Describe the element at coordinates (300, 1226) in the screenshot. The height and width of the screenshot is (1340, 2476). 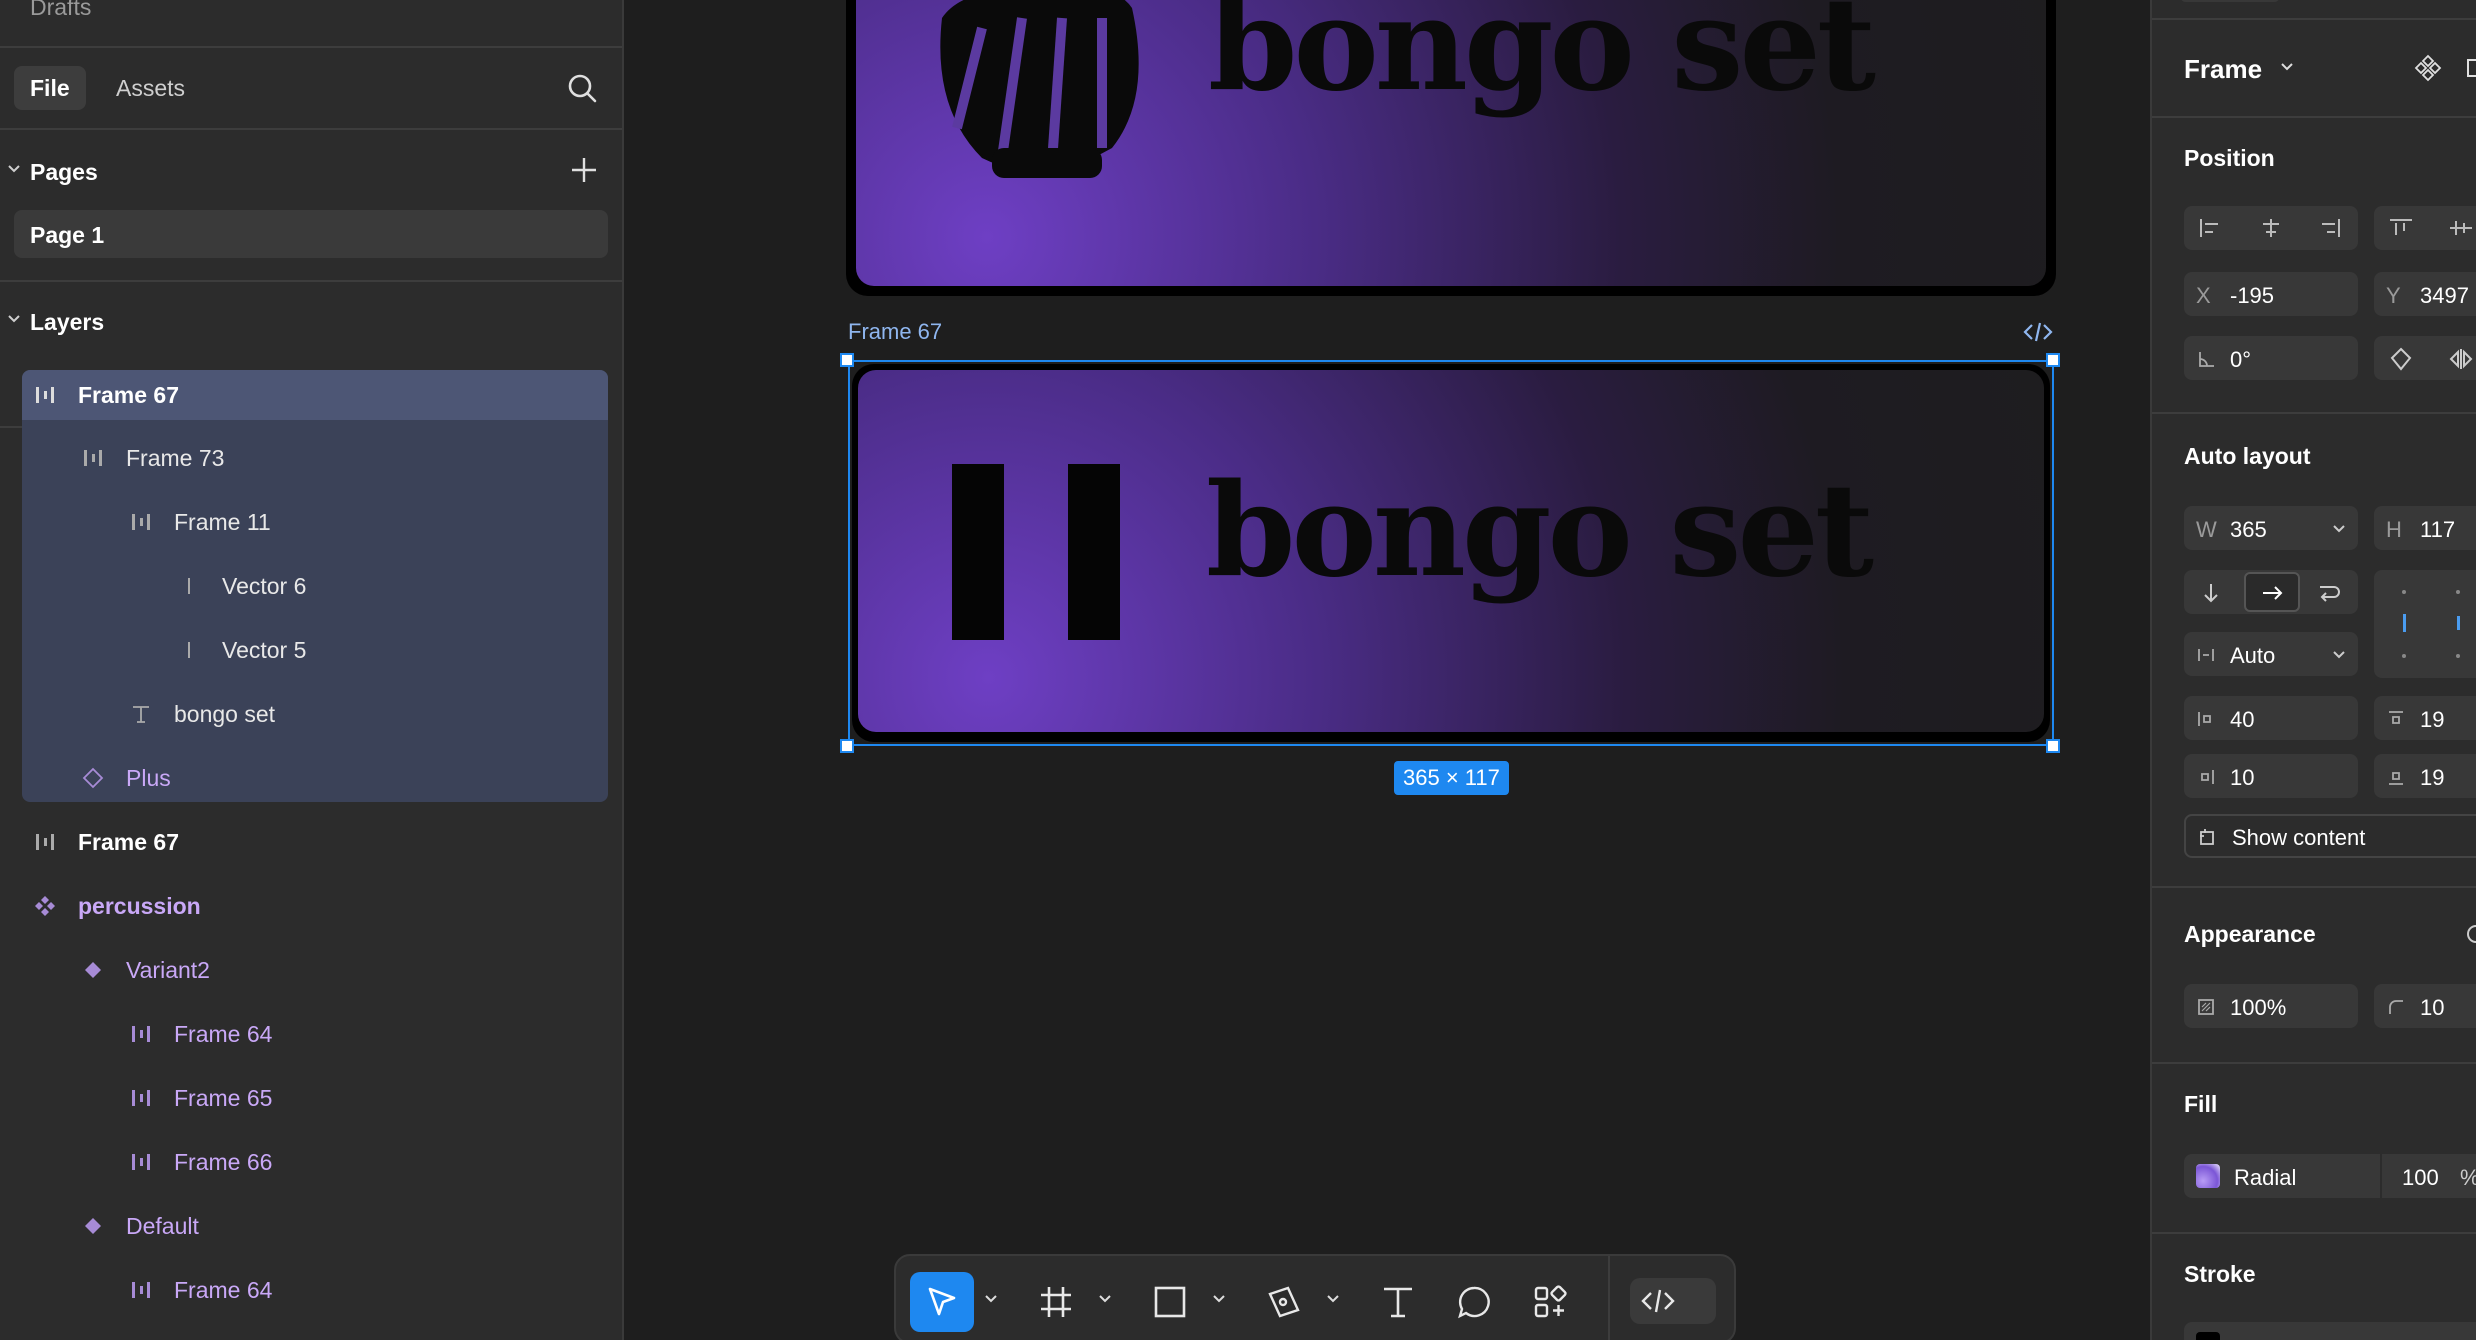
I see `layer-item: Default` at that location.